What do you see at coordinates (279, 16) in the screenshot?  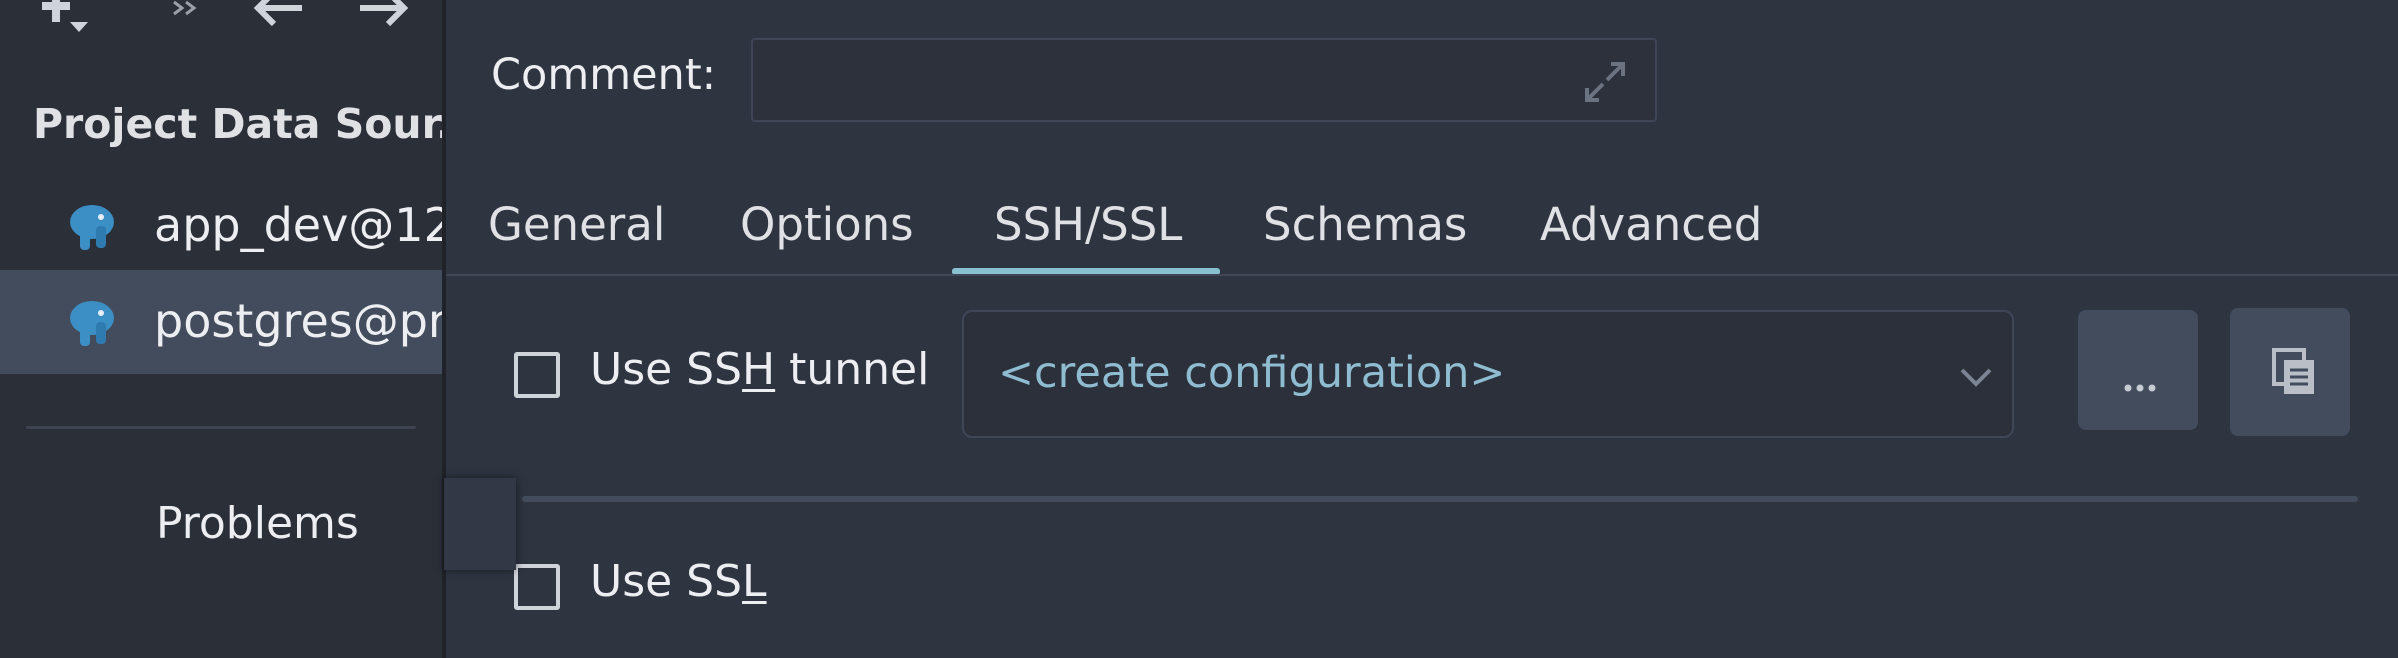 I see `arrow-left-icon` at bounding box center [279, 16].